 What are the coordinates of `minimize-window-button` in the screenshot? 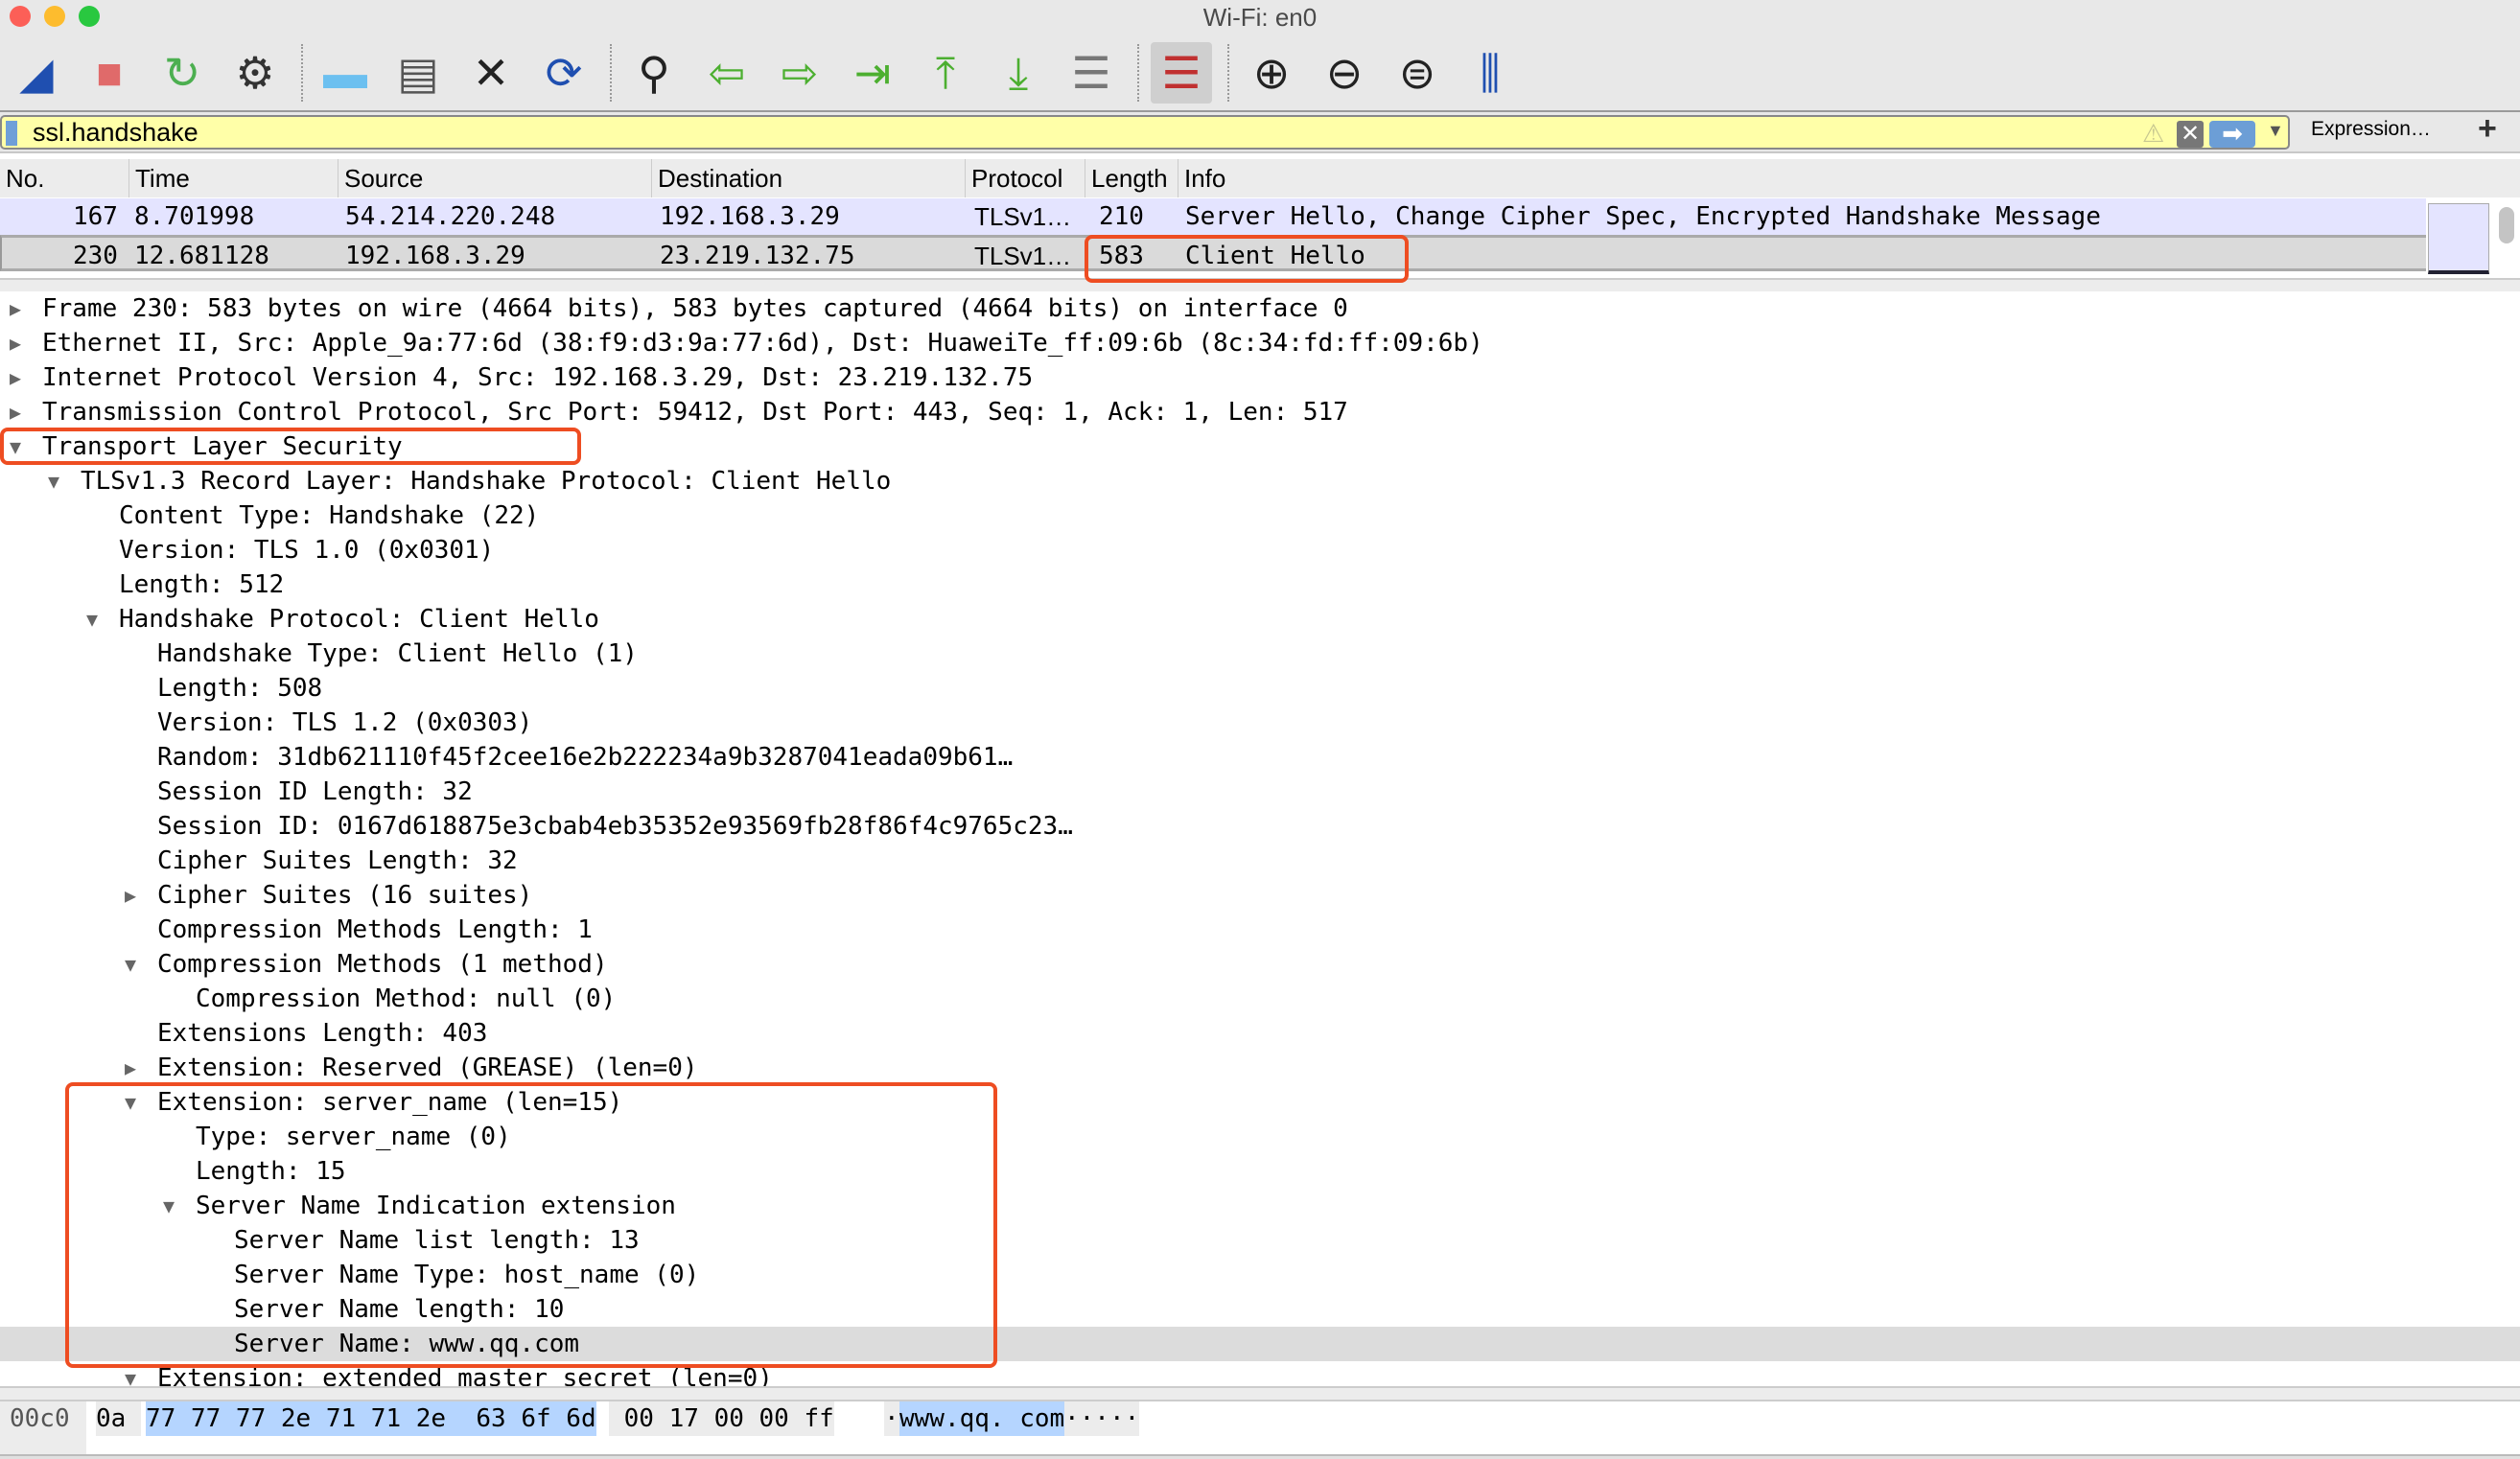 It's located at (54, 16).